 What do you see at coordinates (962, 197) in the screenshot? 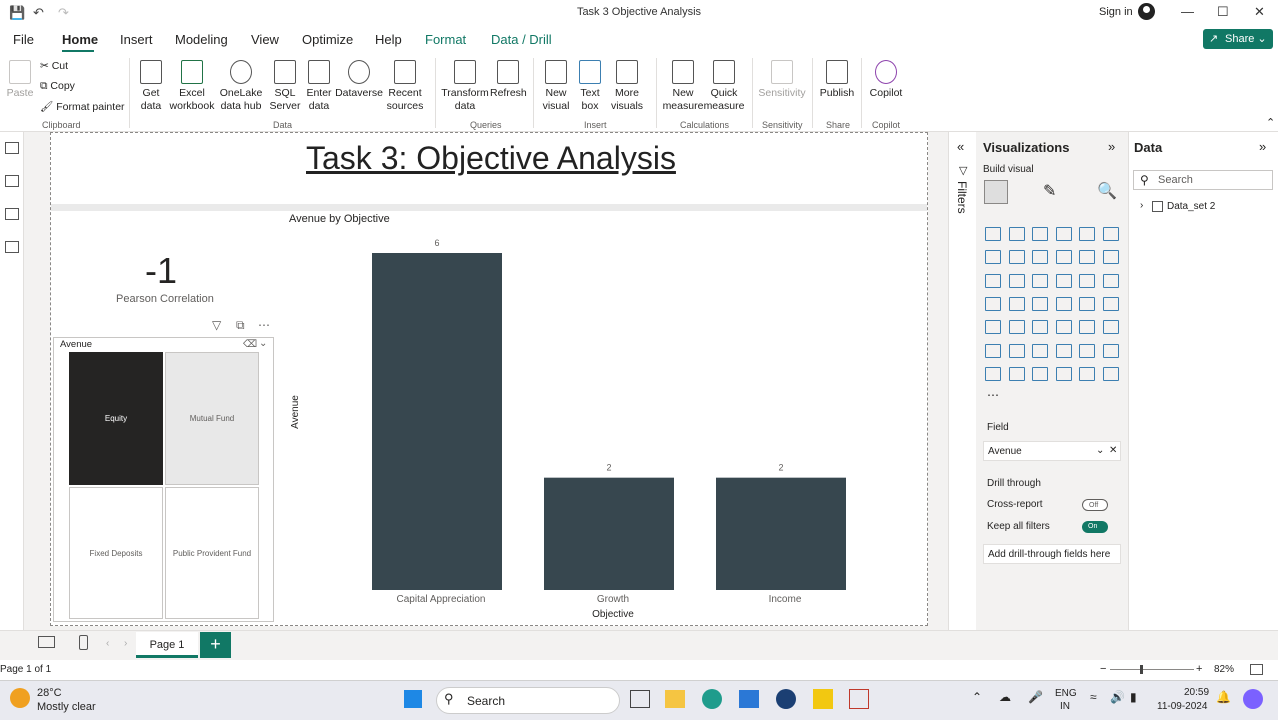
I see `filters-label: Filters` at bounding box center [962, 197].